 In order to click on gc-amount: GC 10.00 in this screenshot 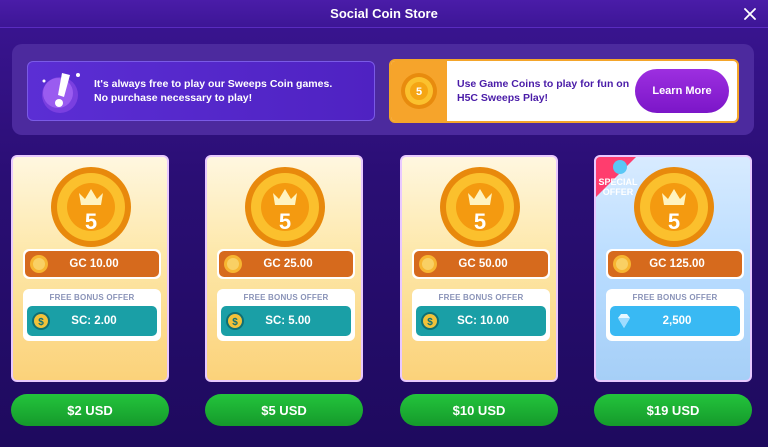, I will do `click(94, 264)`.